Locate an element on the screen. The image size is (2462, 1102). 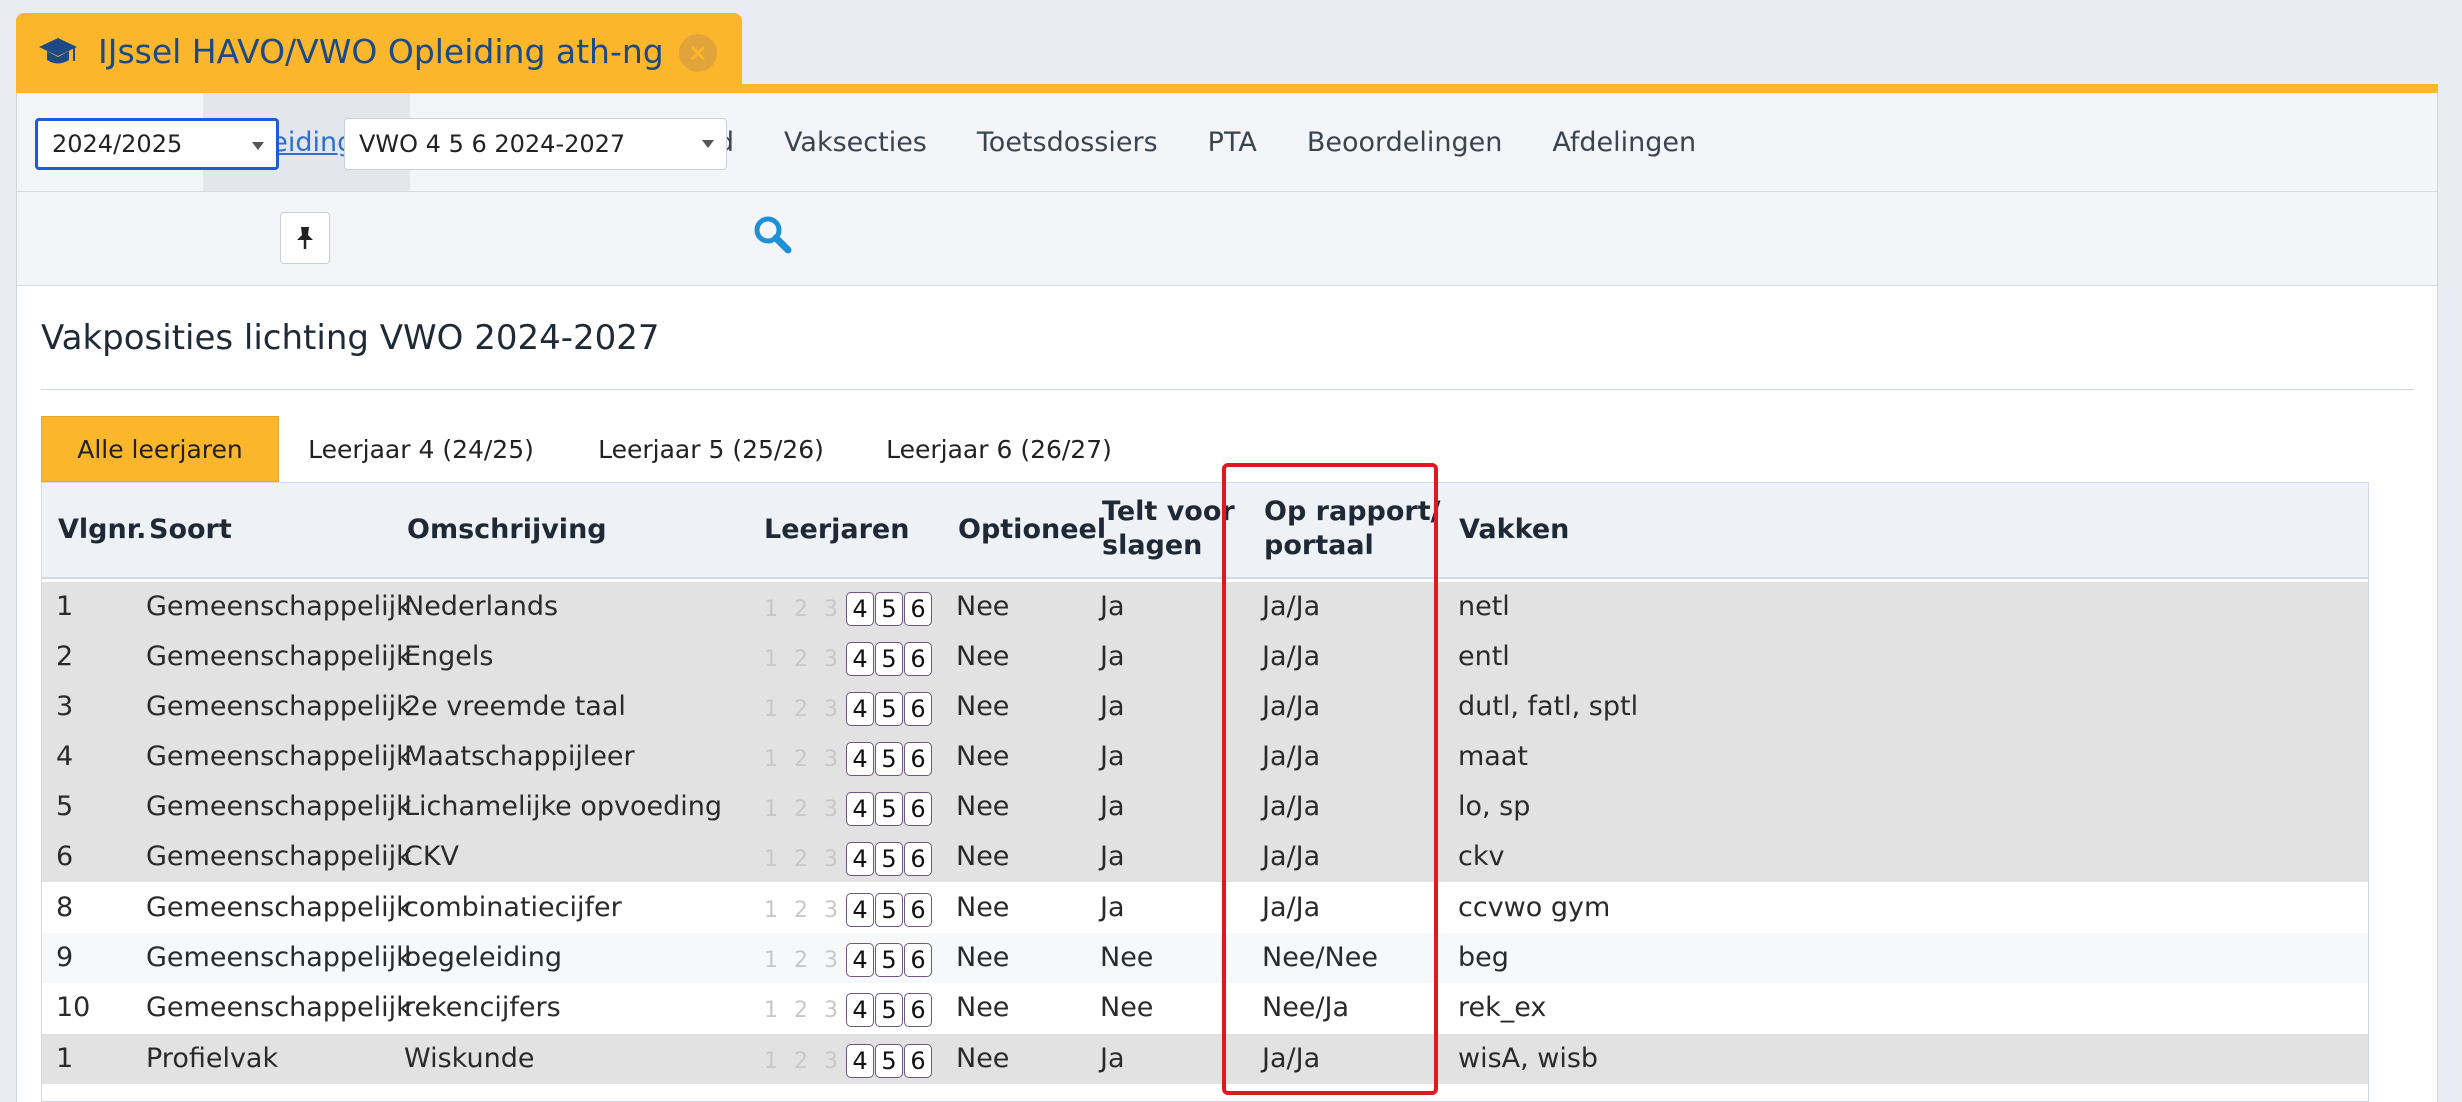
highlight-box is located at coordinates (1330, 779).